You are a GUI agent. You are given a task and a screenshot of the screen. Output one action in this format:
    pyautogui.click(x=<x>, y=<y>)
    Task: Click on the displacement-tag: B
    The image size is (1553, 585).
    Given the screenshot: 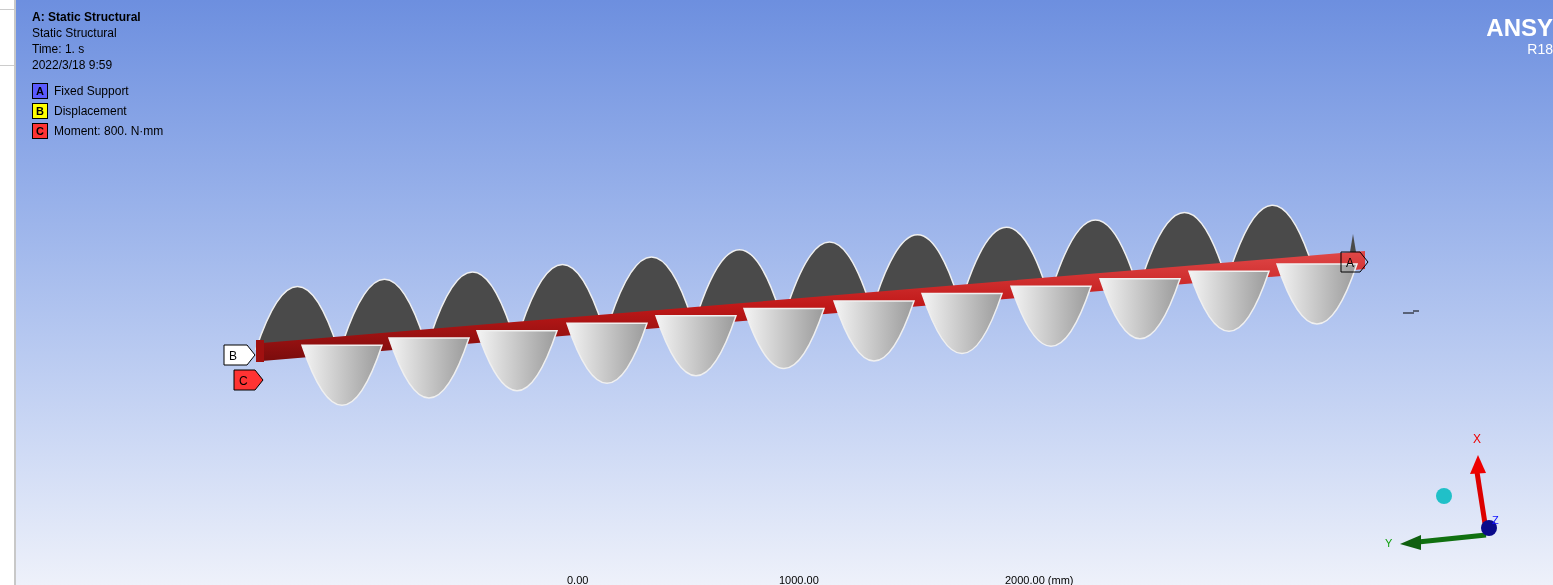 What is the action you would take?
    pyautogui.click(x=239, y=355)
    